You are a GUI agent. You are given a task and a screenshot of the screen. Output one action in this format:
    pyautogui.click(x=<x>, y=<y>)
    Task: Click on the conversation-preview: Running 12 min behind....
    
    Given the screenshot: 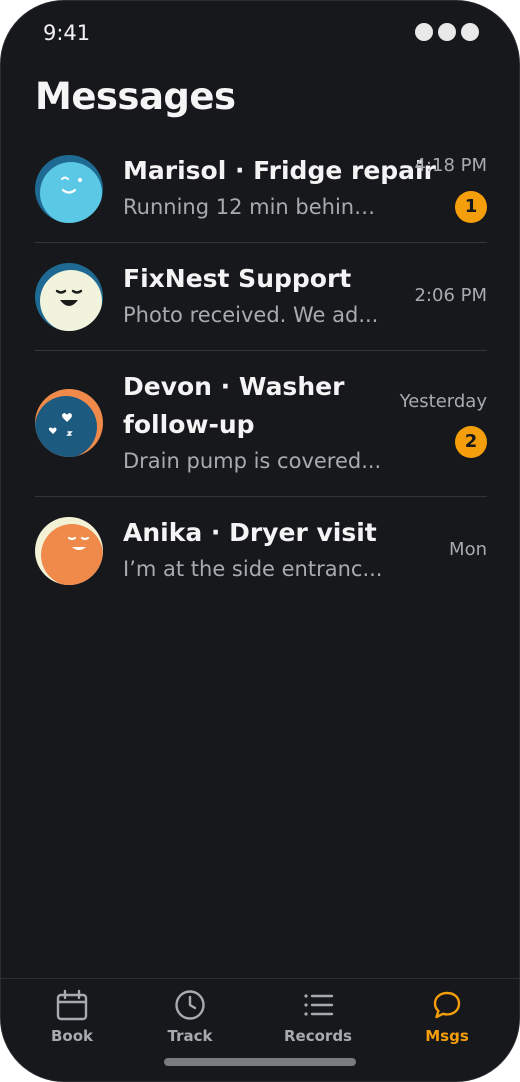 What is the action you would take?
    pyautogui.click(x=254, y=207)
    